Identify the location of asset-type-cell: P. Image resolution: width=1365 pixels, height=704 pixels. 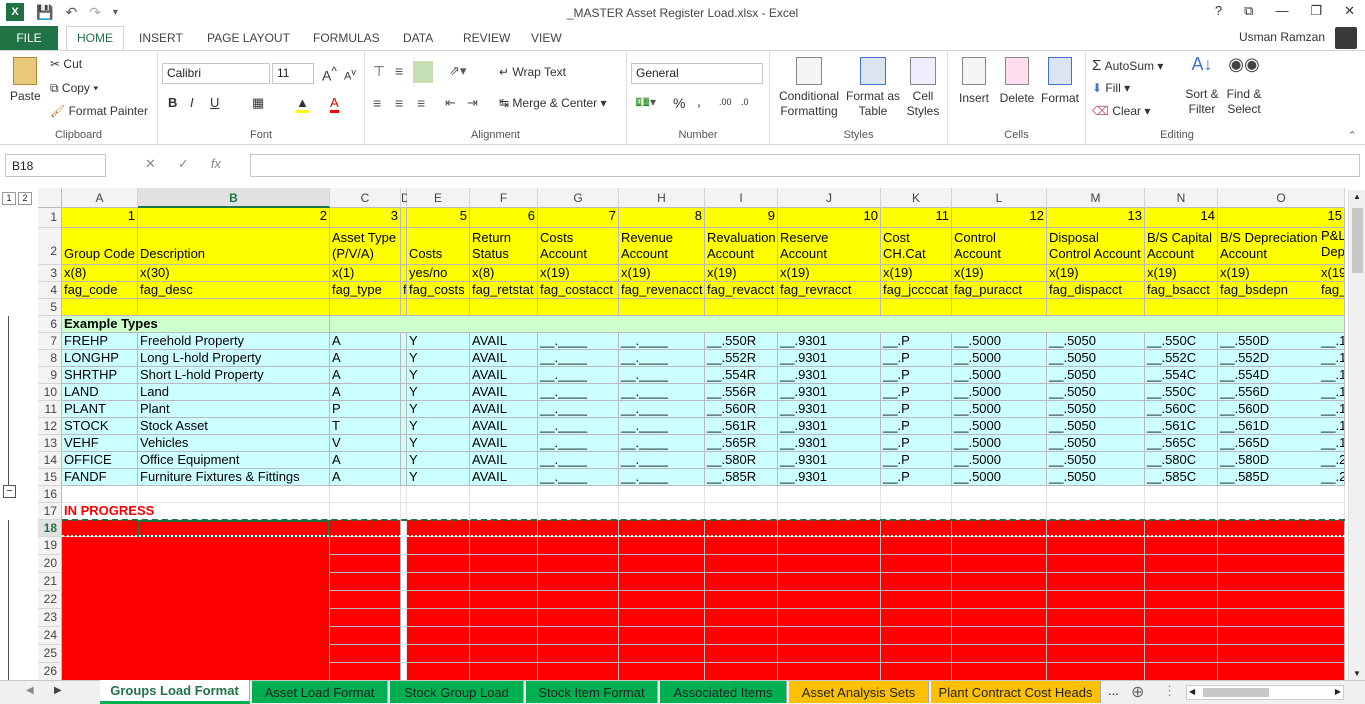
(365, 409).